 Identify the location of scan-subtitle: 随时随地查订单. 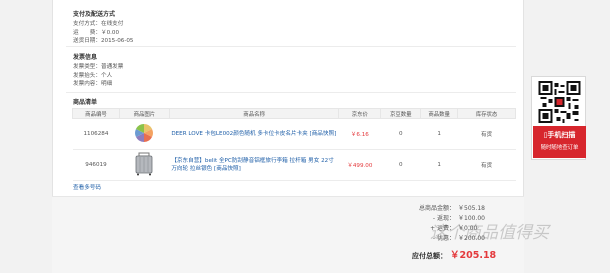
(559, 148).